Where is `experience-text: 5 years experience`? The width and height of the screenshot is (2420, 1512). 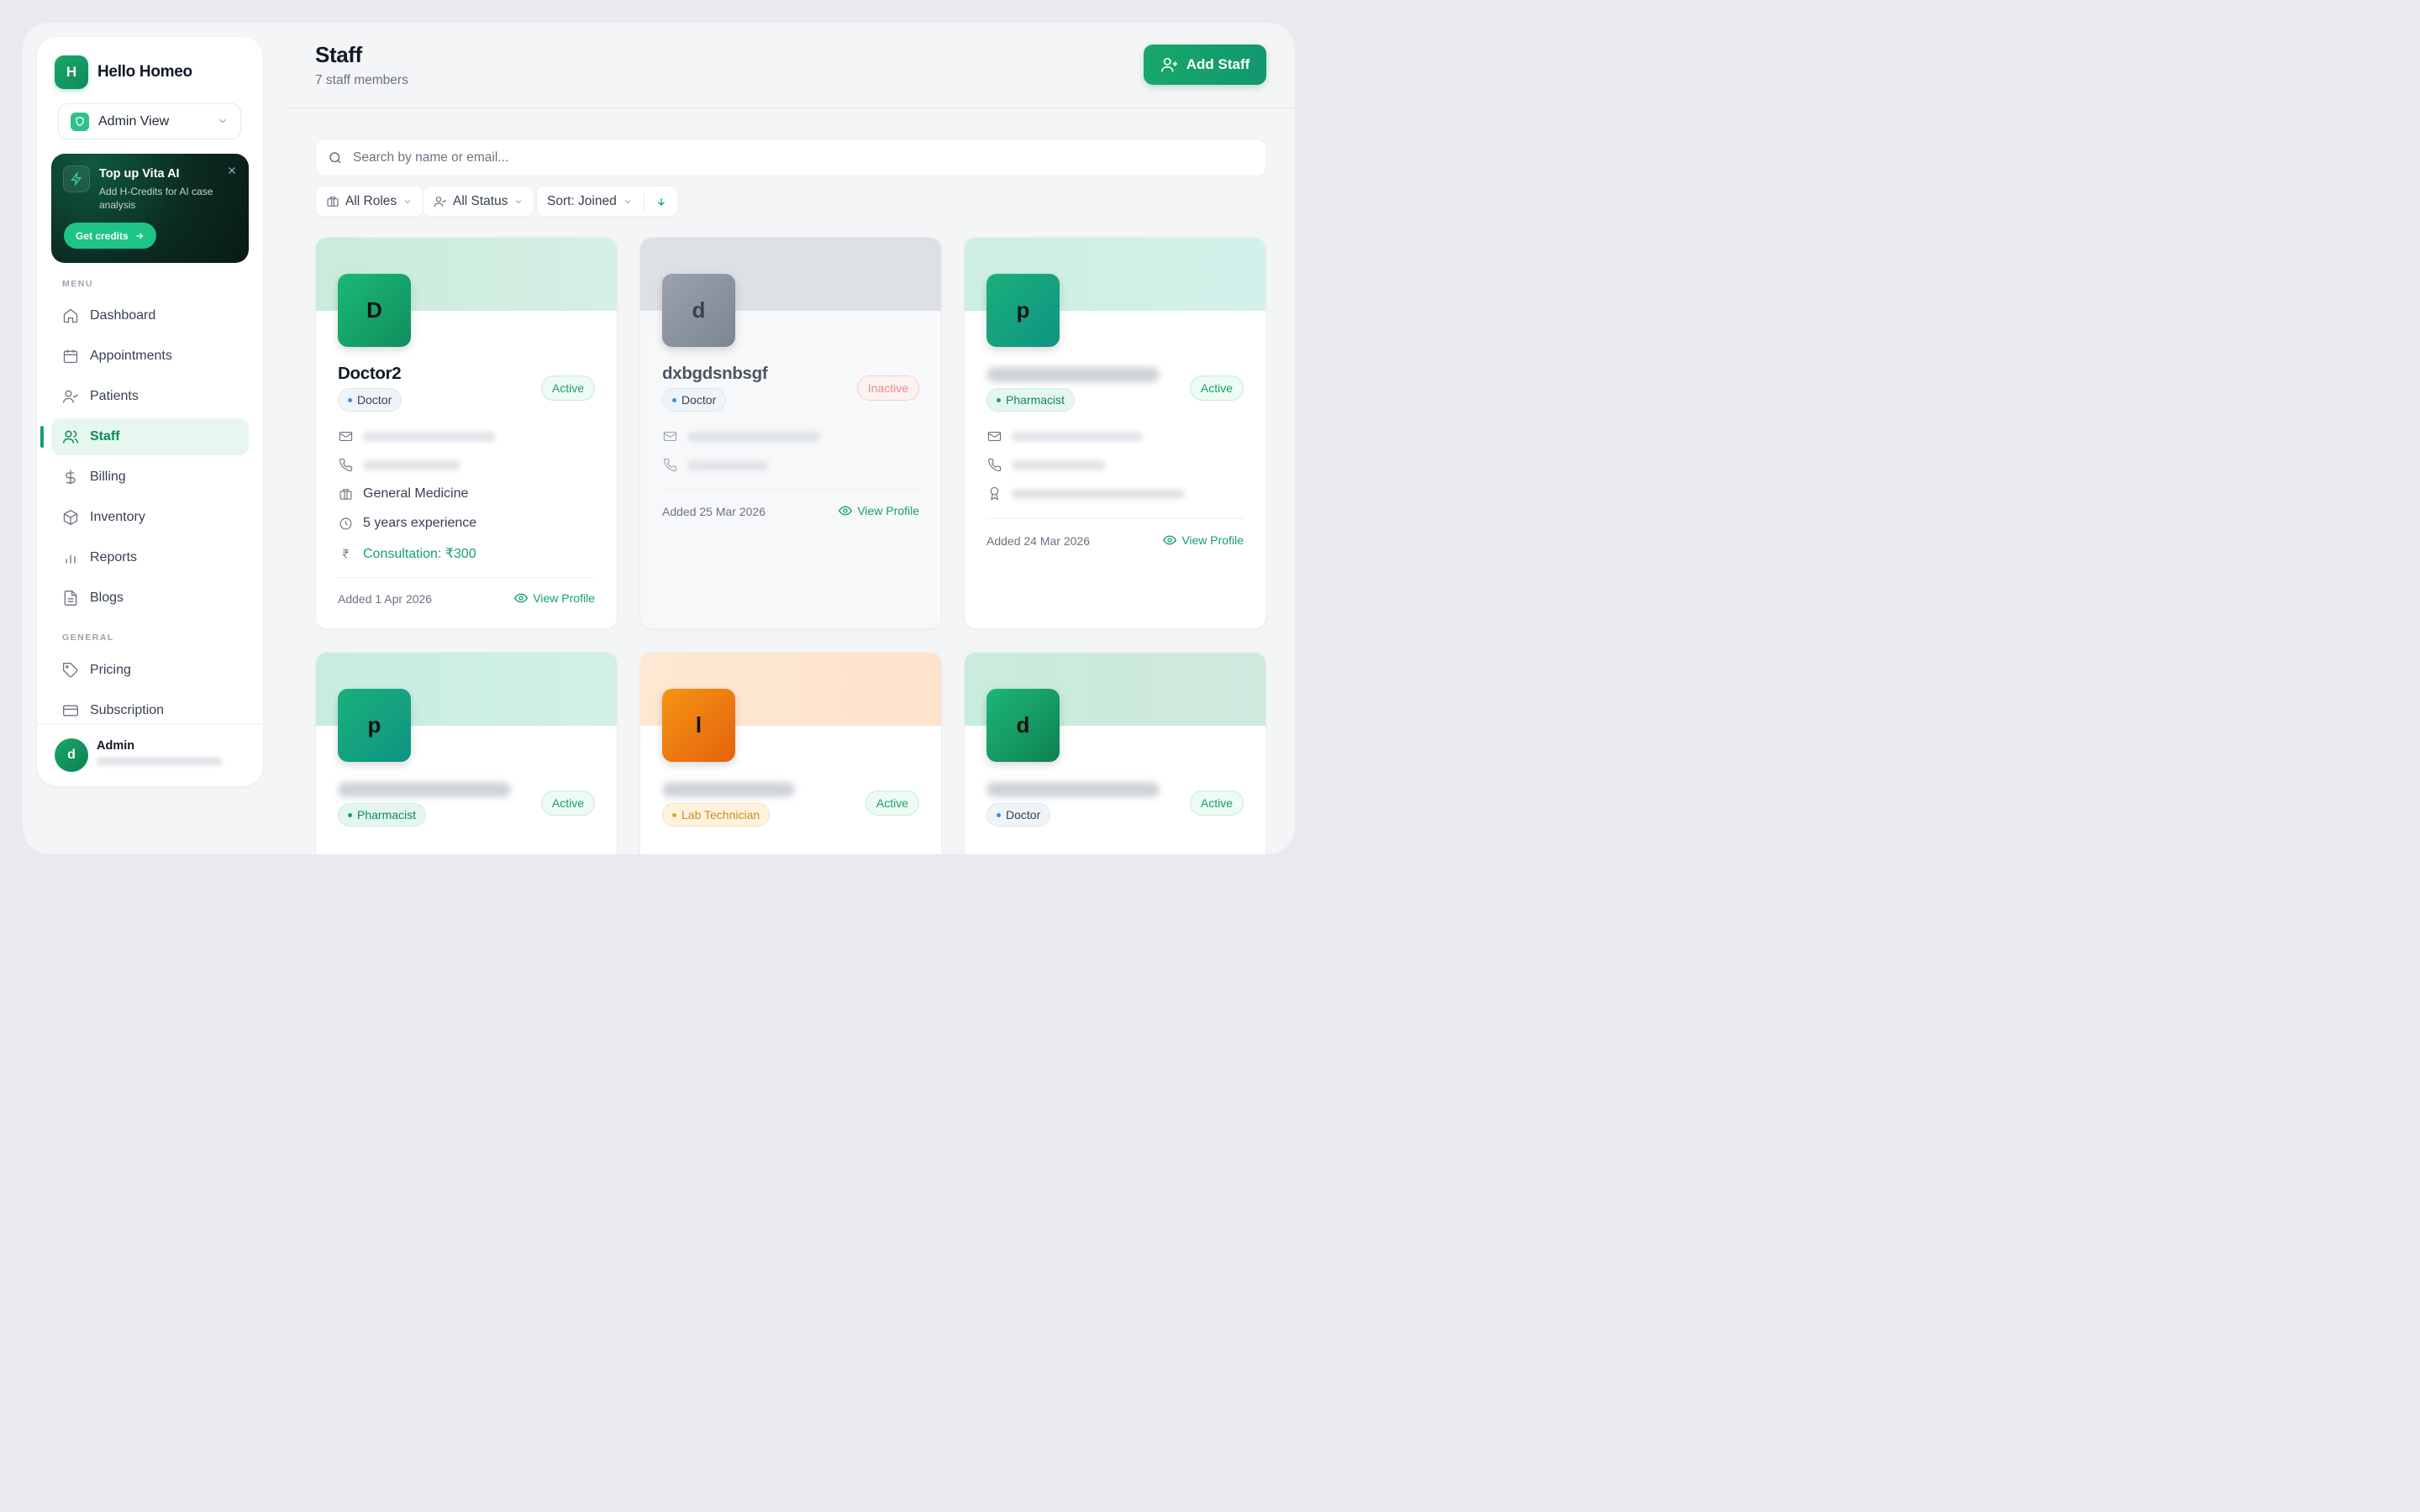 experience-text: 5 years experience is located at coordinates (420, 523).